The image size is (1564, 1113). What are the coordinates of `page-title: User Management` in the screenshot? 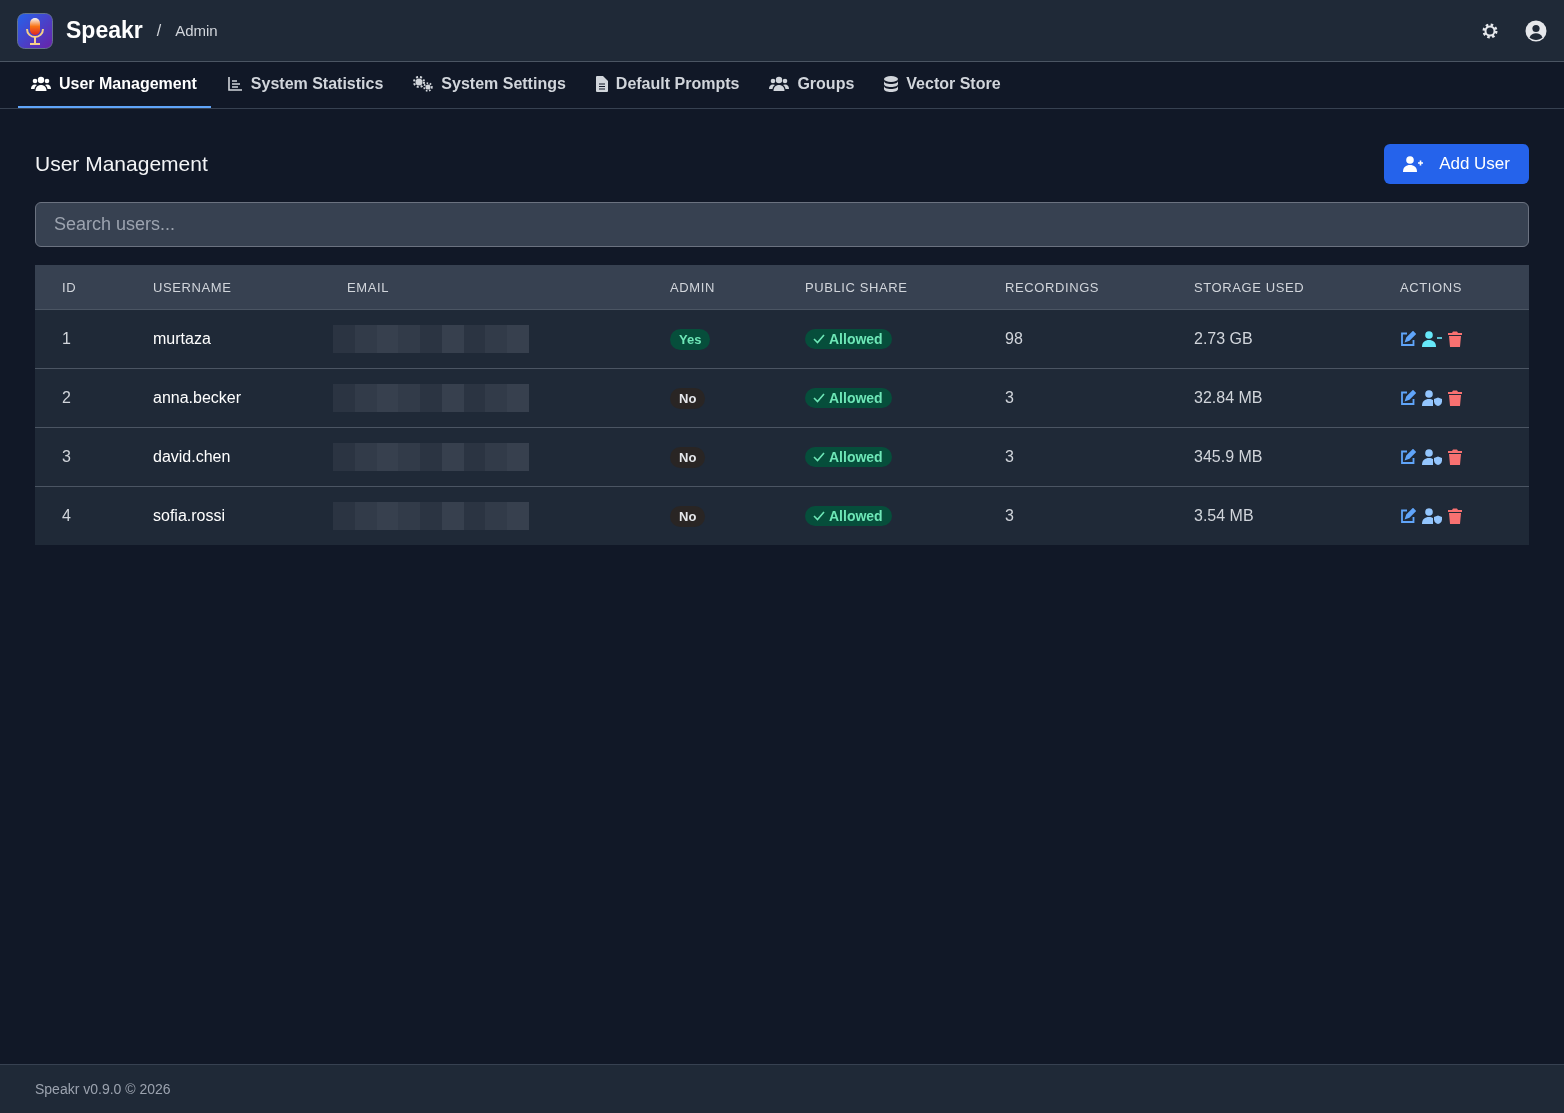 It's located at (121, 164).